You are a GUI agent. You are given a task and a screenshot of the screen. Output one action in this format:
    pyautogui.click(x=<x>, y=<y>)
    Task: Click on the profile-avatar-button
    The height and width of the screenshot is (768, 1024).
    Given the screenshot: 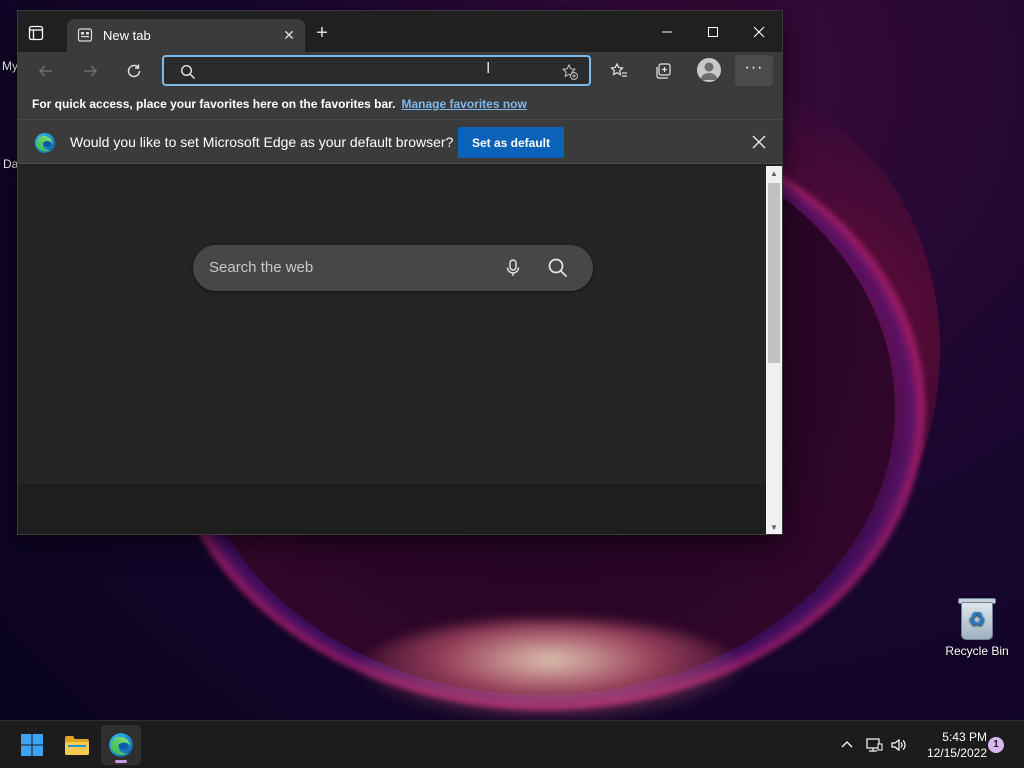 What is the action you would take?
    pyautogui.click(x=709, y=70)
    